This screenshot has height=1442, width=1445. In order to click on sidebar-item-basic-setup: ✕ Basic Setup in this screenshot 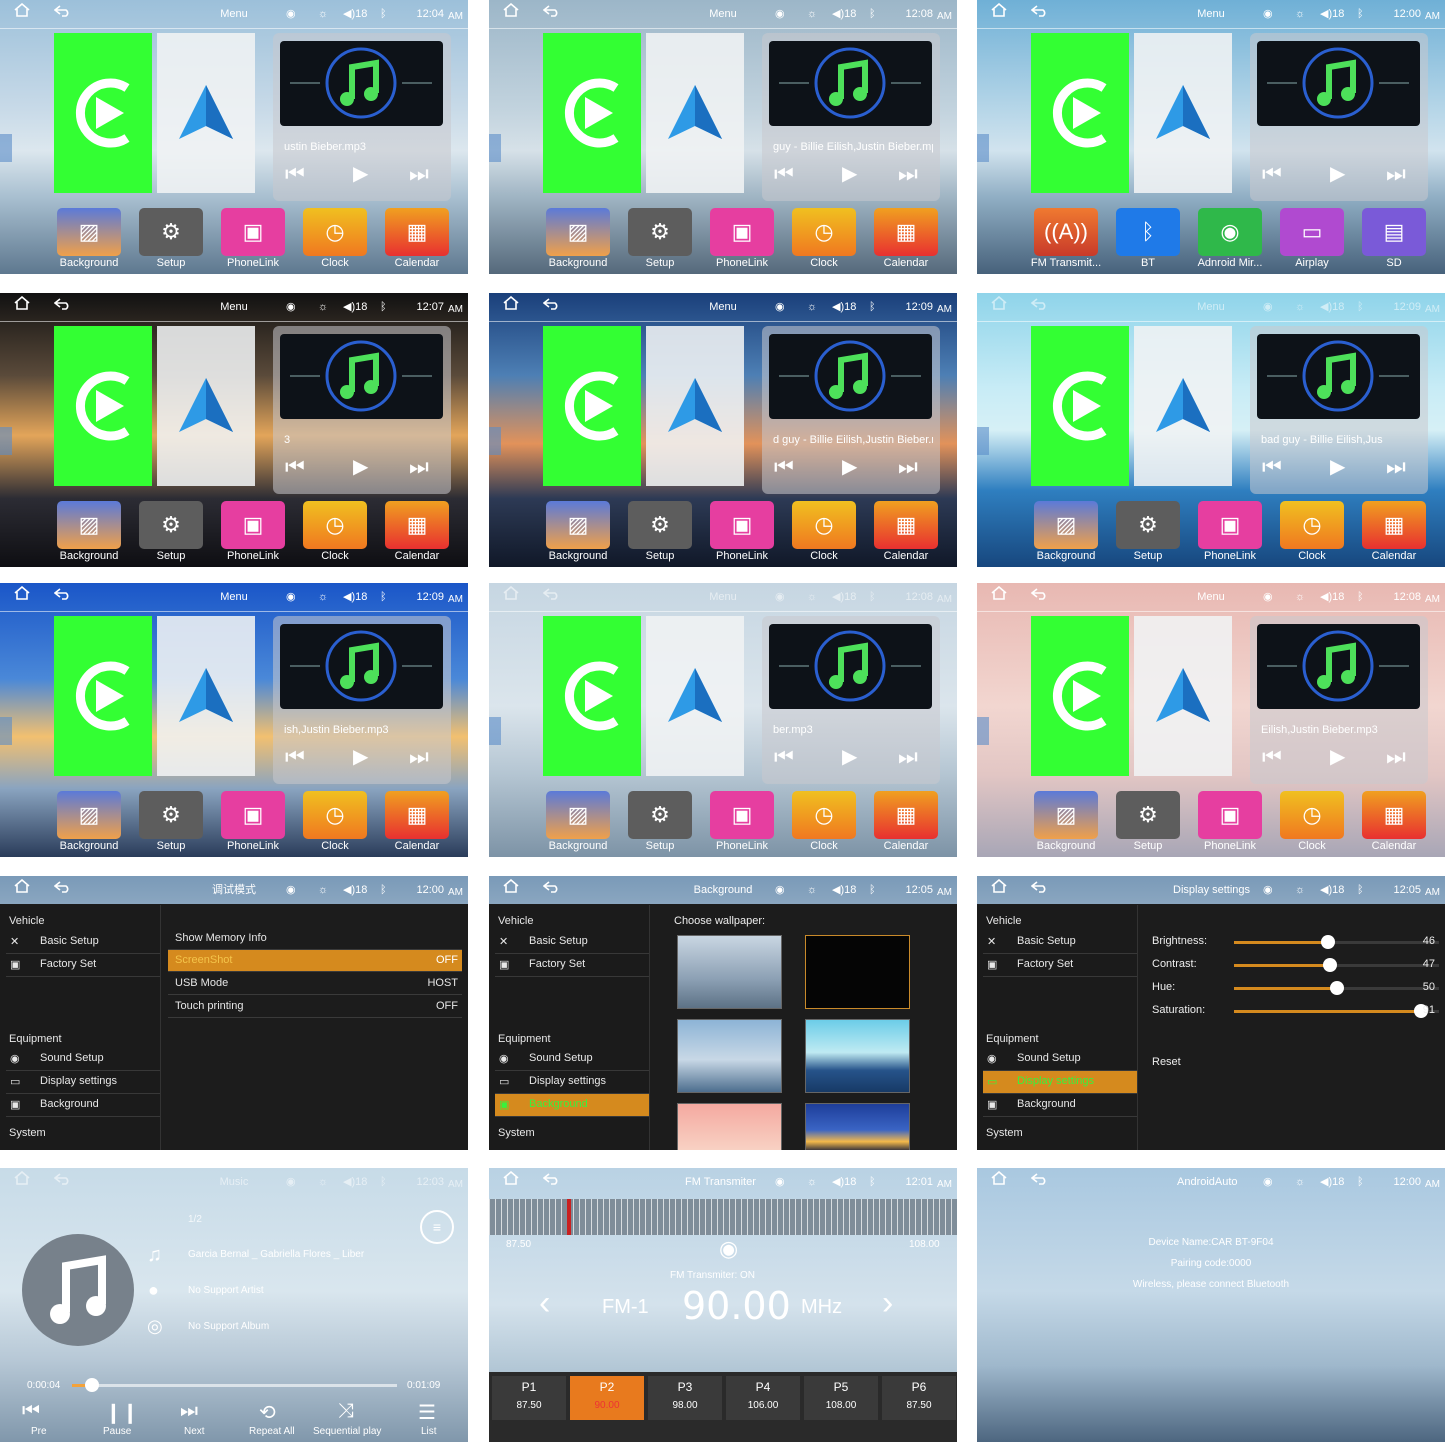, I will do `click(1060, 942)`.